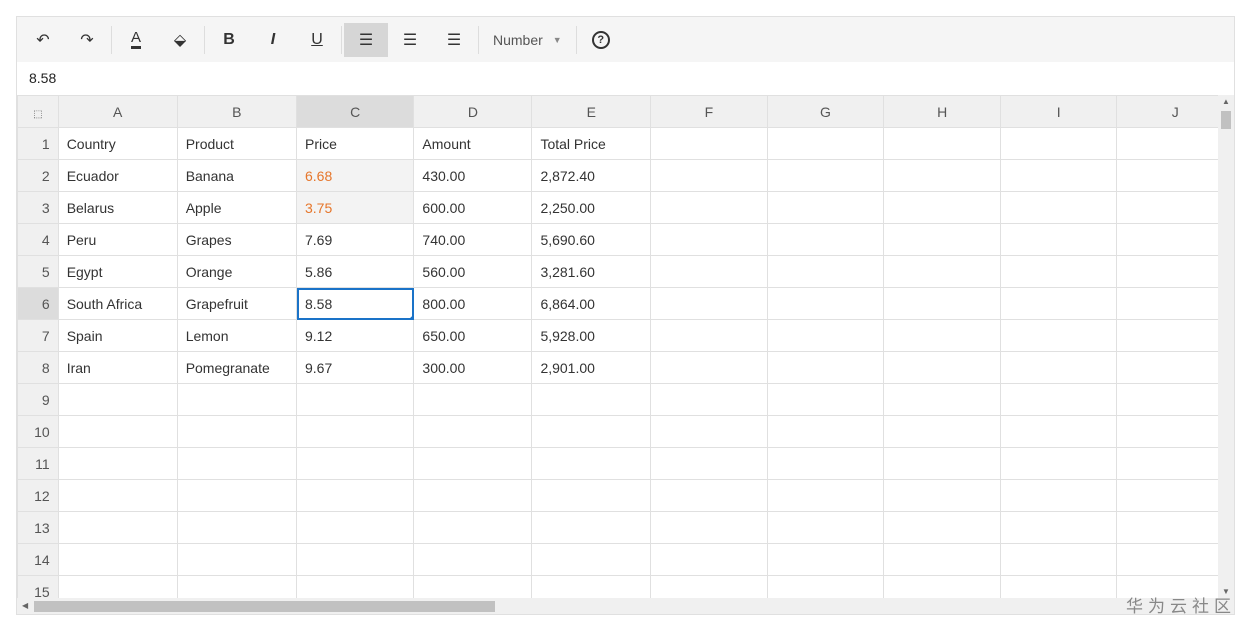 The image size is (1250, 632). Describe the element at coordinates (237, 303) in the screenshot. I see `cell-b6: Grapefruit` at that location.